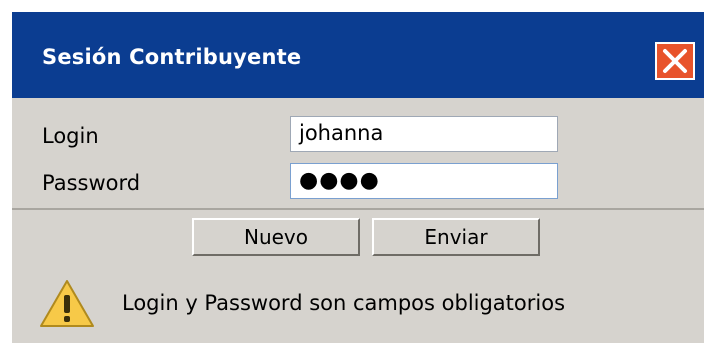 This screenshot has width=704, height=343. I want to click on password-mask: ●●●●, so click(339, 180).